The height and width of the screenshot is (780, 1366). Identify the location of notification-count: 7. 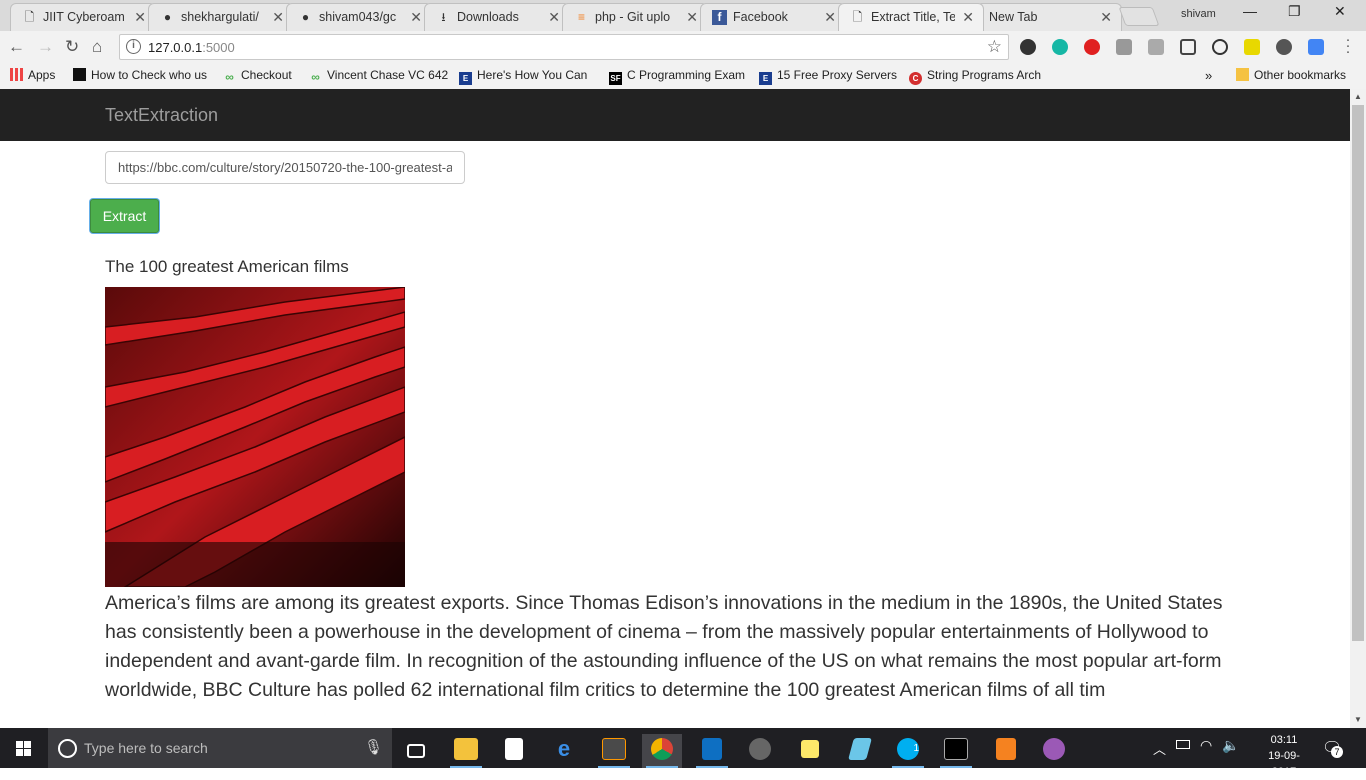
(1337, 752).